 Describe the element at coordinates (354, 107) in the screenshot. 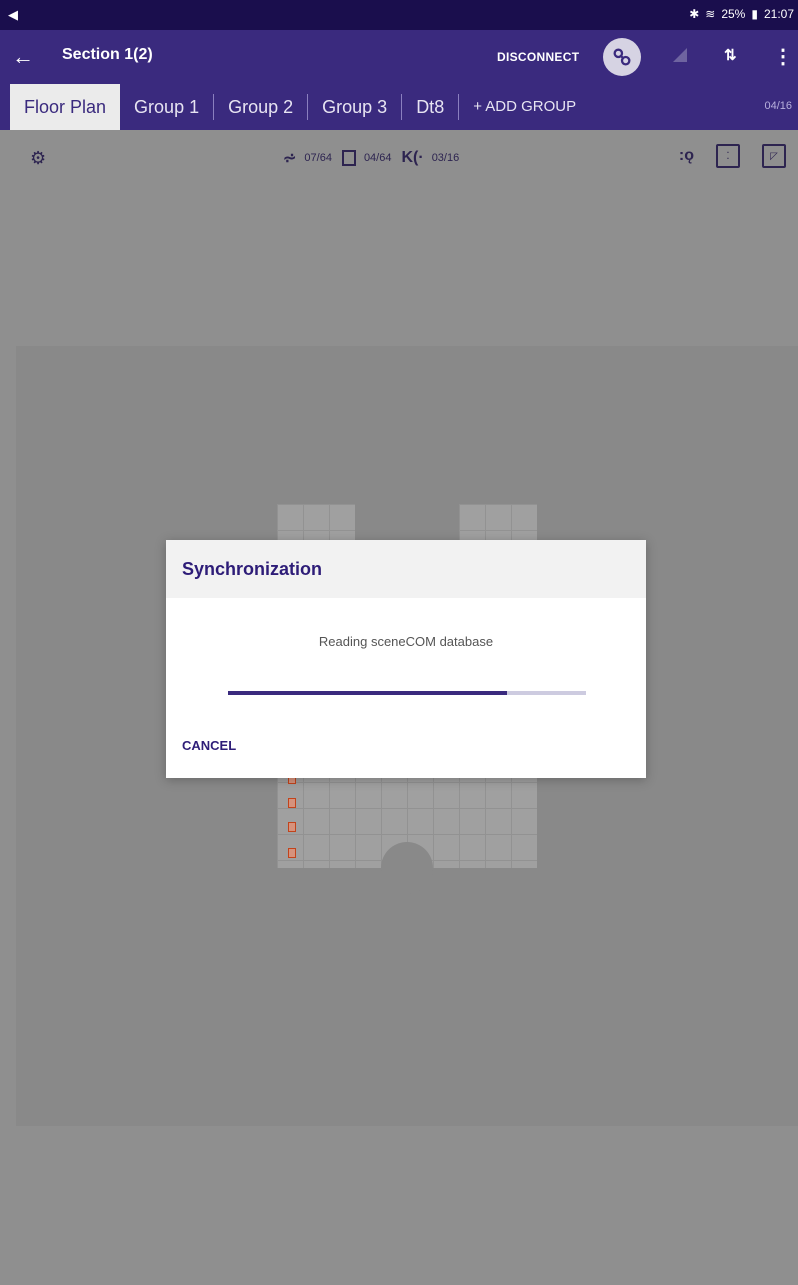

I see `tab-group-3: Group 3` at that location.